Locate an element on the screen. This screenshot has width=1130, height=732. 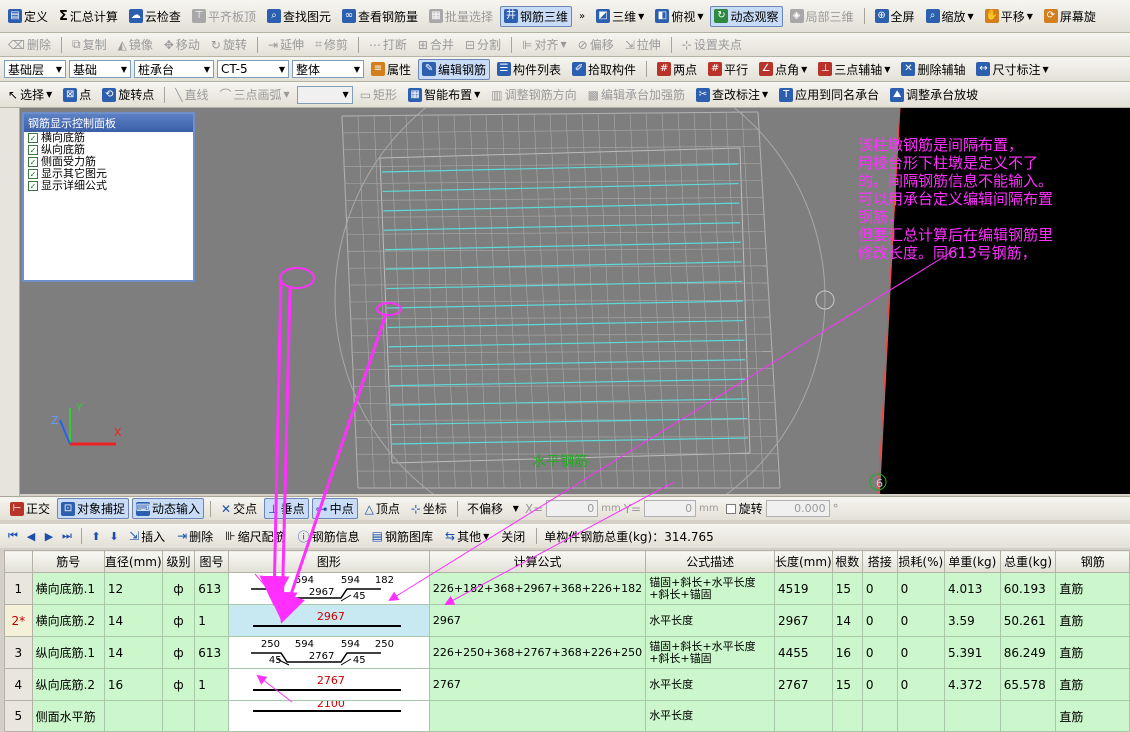
cell-total_w: 50.261 is located at coordinates (1028, 621).